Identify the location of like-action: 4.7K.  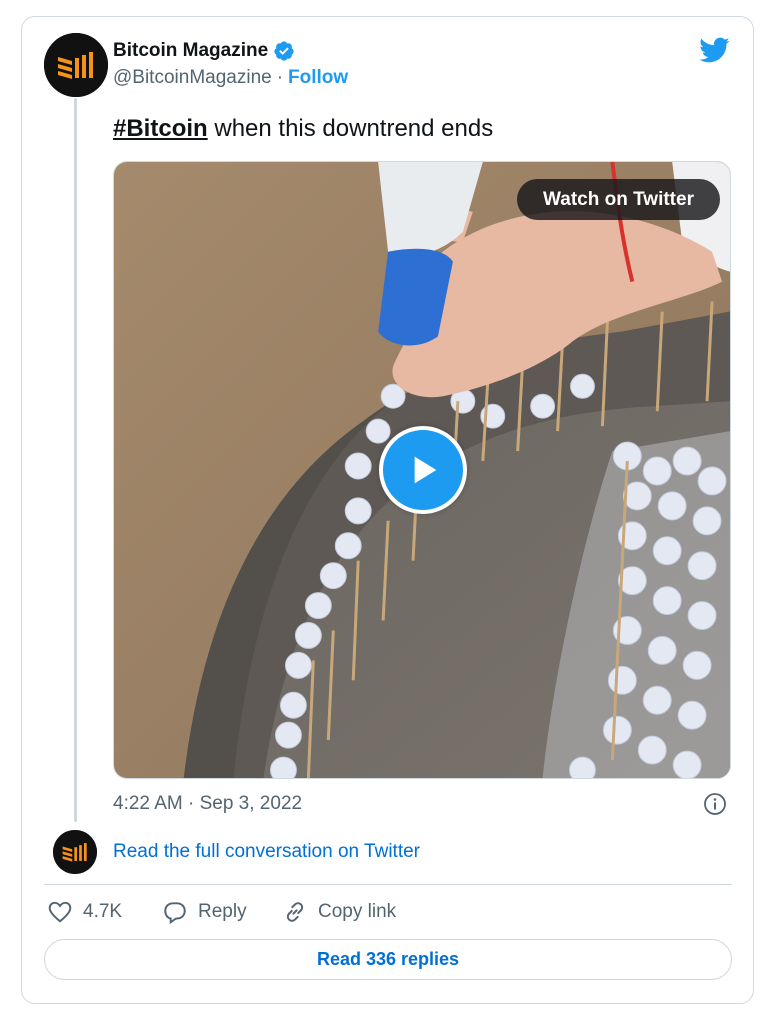
(84, 912).